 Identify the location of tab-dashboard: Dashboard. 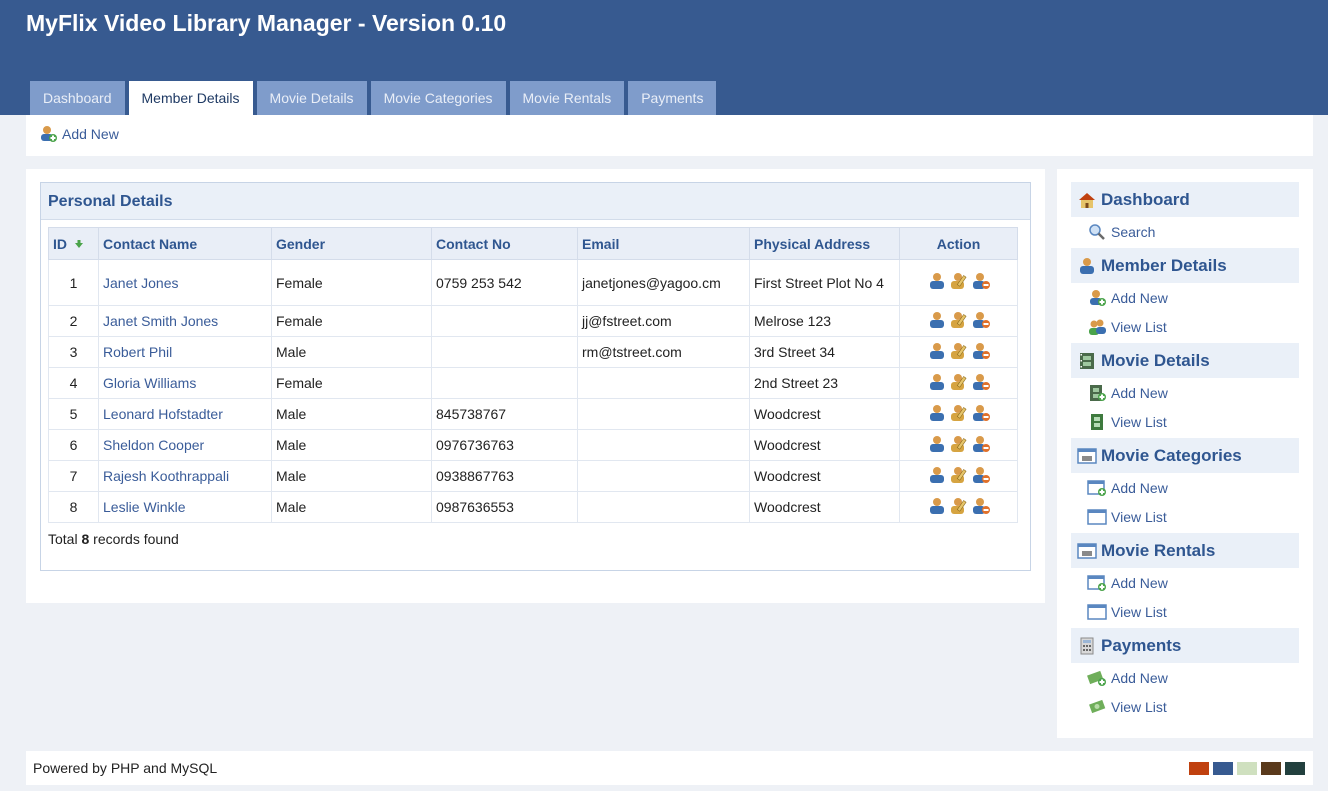
(77, 98).